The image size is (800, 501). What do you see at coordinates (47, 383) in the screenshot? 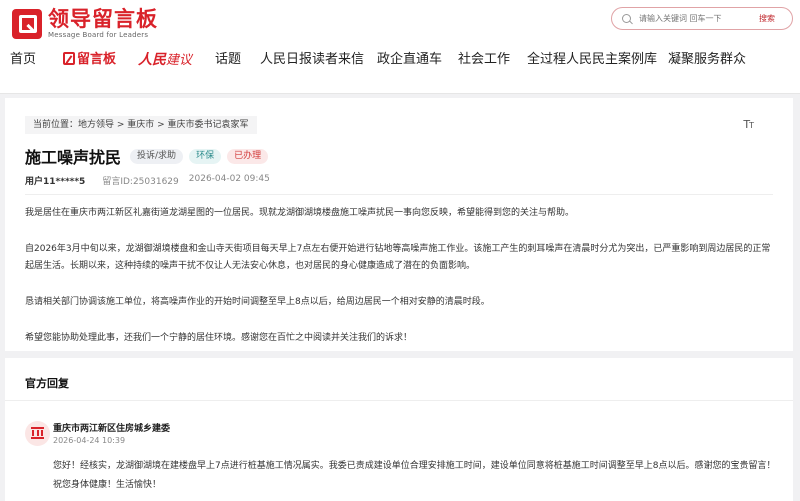
I see `reply-heading: 官方回复` at bounding box center [47, 383].